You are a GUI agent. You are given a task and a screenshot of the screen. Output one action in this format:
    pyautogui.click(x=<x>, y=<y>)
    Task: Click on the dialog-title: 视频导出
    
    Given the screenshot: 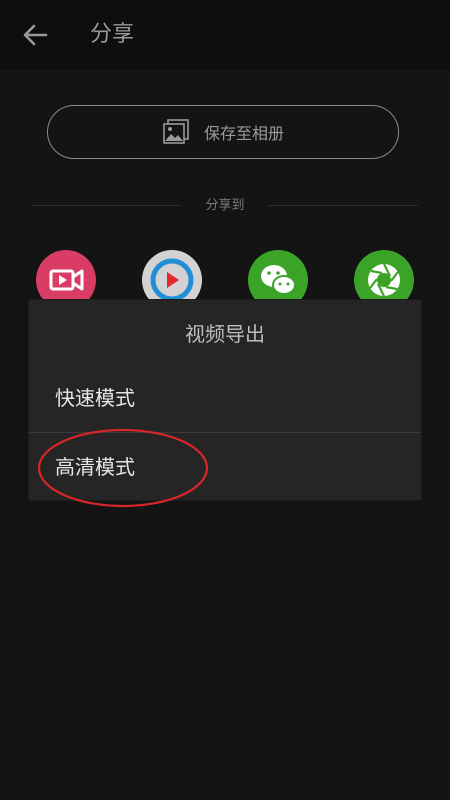 What is the action you would take?
    pyautogui.click(x=225, y=334)
    